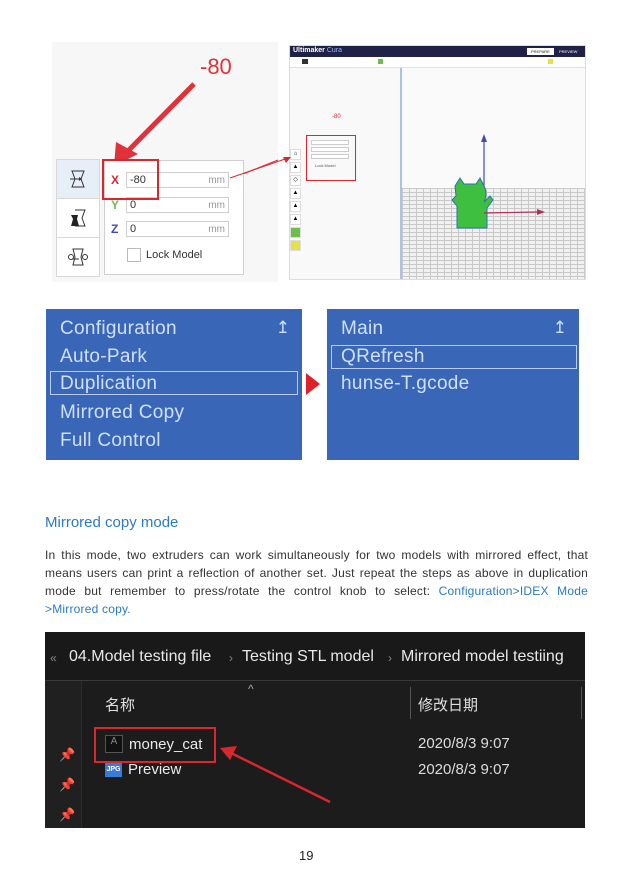 The width and height of the screenshot is (629, 893). I want to click on material-icon, so click(380, 61).